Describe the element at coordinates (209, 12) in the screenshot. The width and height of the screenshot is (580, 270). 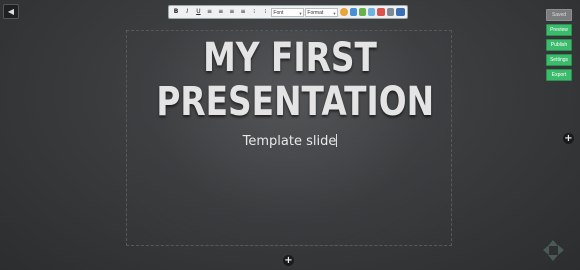
I see `align-left-icon: ≡` at that location.